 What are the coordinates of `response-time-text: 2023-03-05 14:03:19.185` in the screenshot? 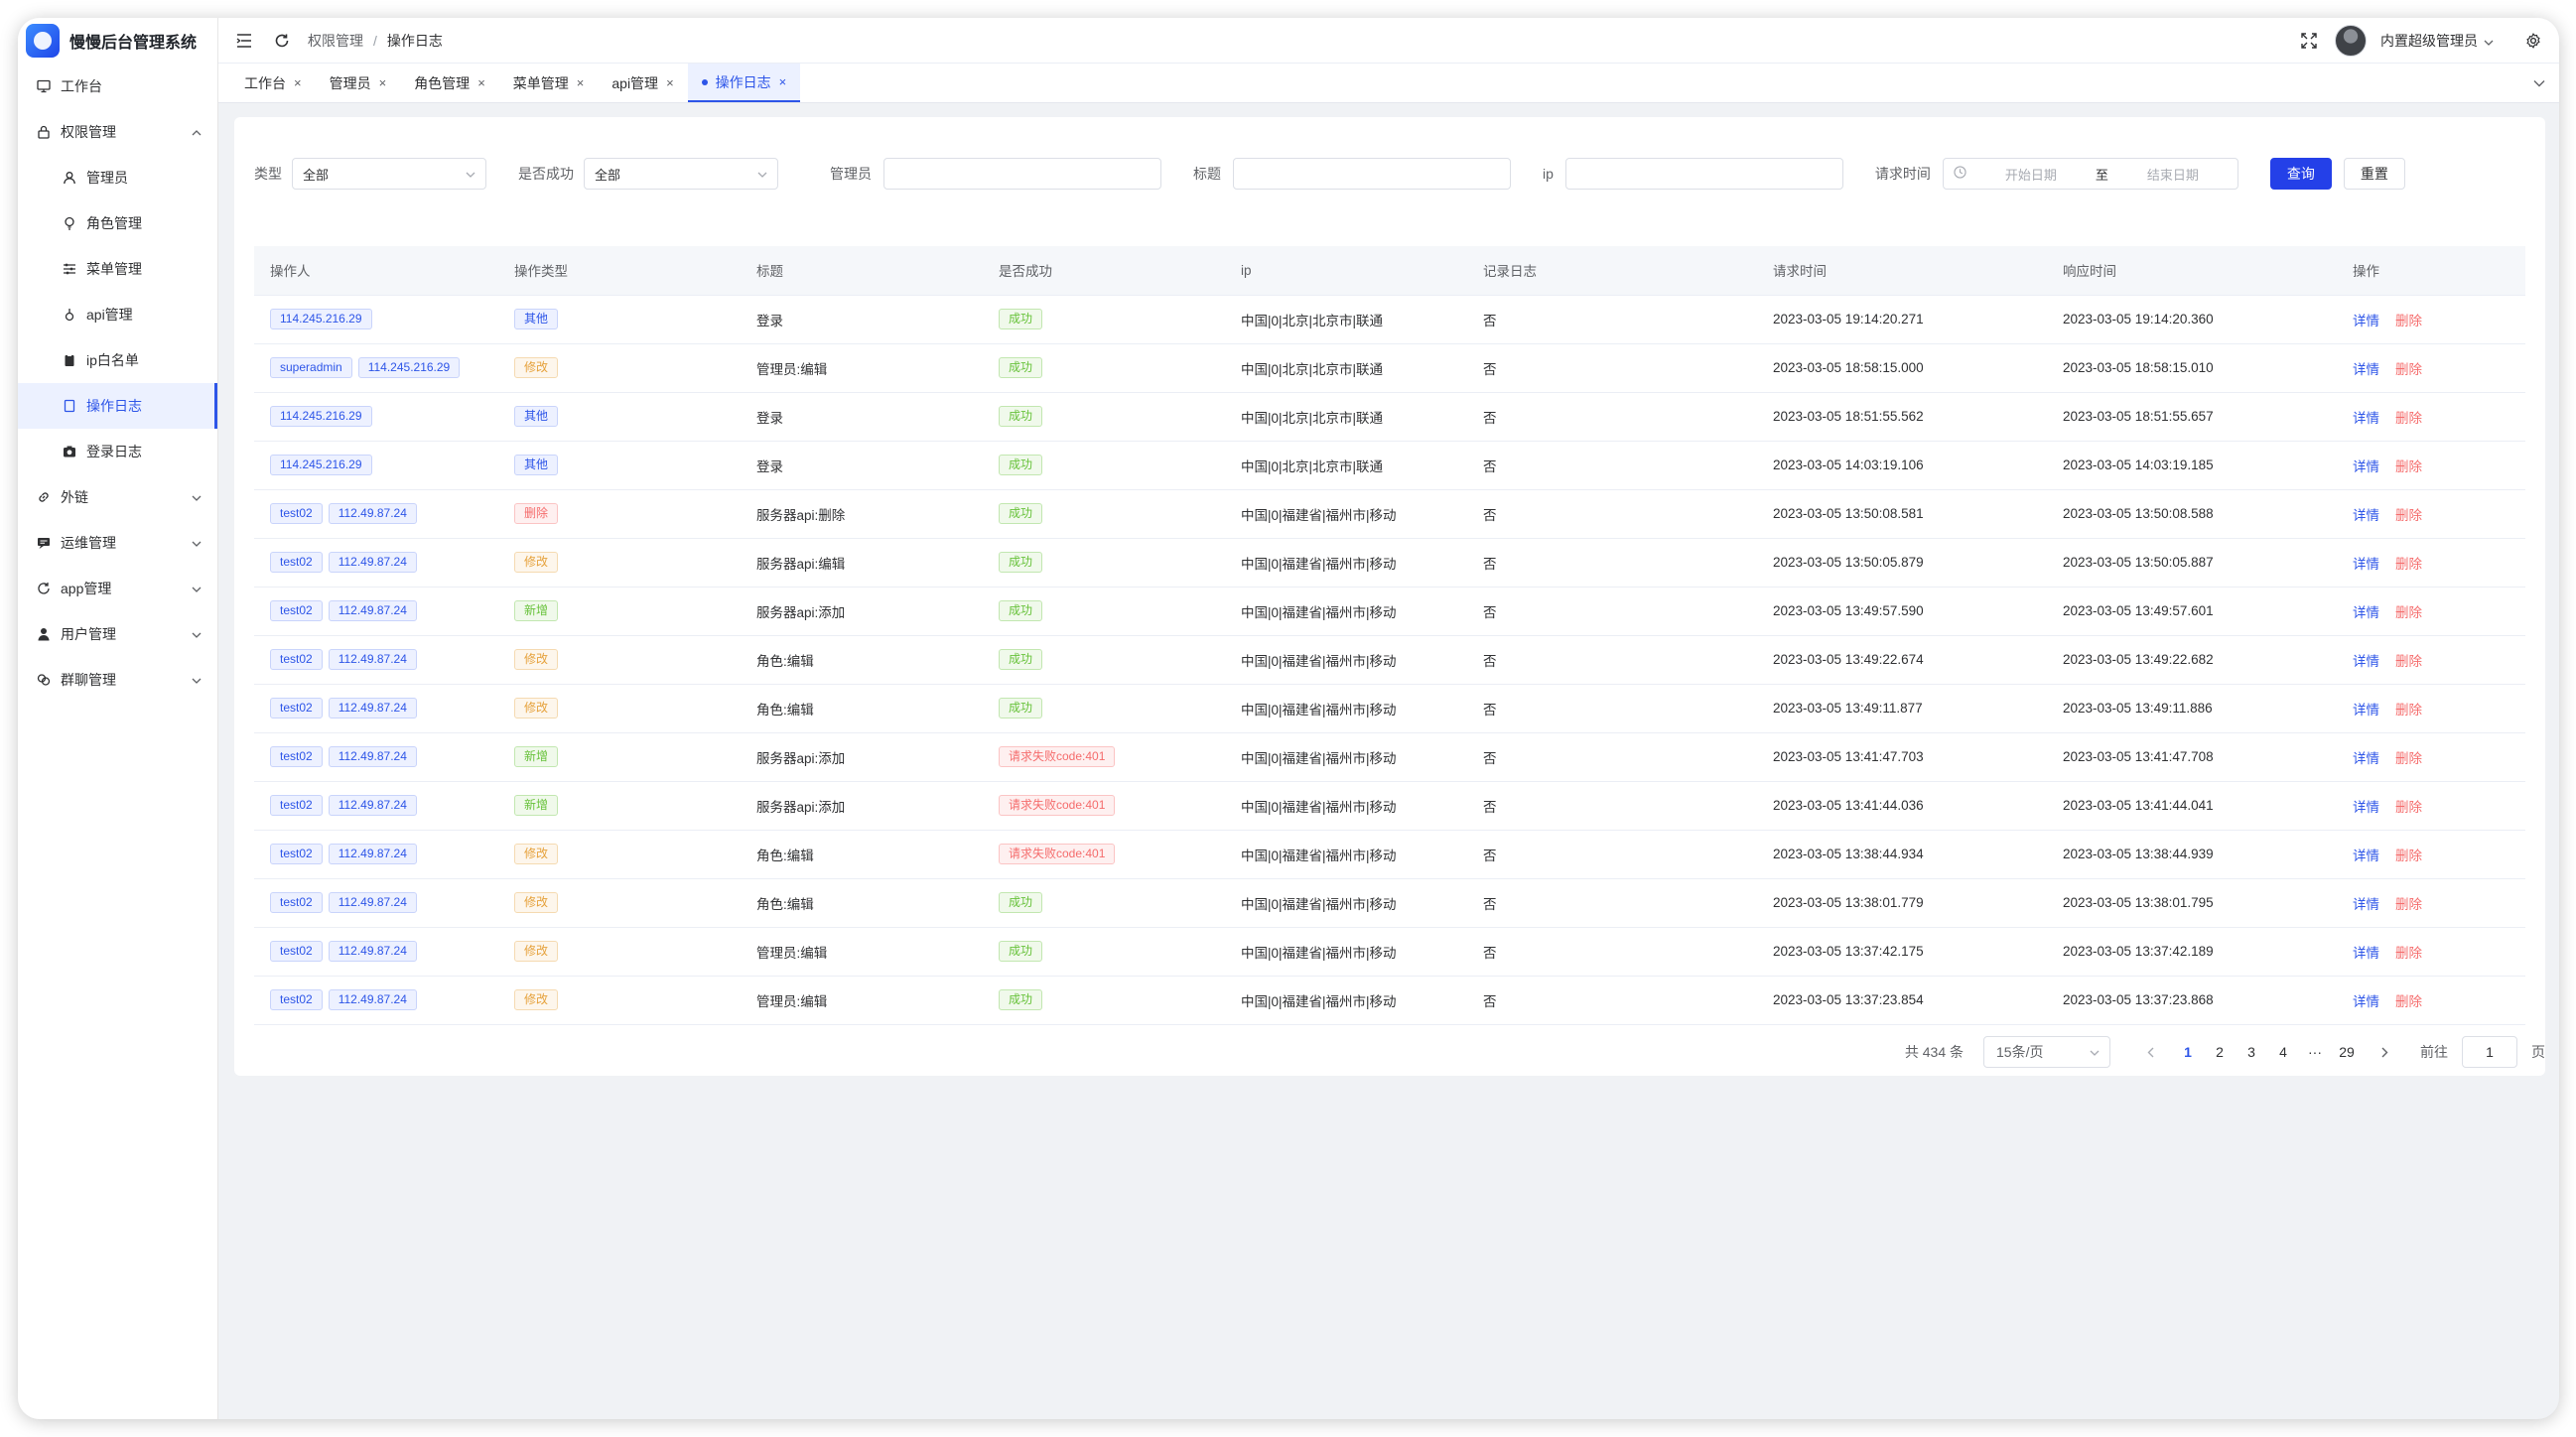 It's located at (2138, 465).